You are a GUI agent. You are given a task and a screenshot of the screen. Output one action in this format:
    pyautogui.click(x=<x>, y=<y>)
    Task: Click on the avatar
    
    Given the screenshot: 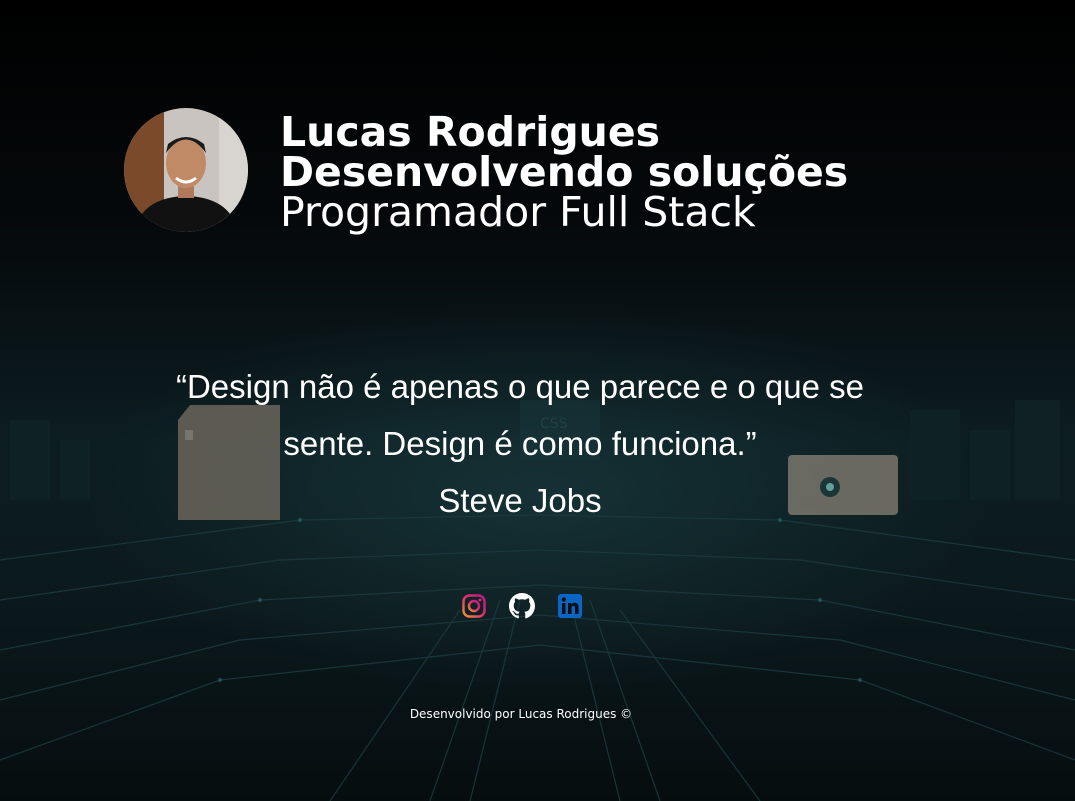 What is the action you would take?
    pyautogui.click(x=186, y=170)
    